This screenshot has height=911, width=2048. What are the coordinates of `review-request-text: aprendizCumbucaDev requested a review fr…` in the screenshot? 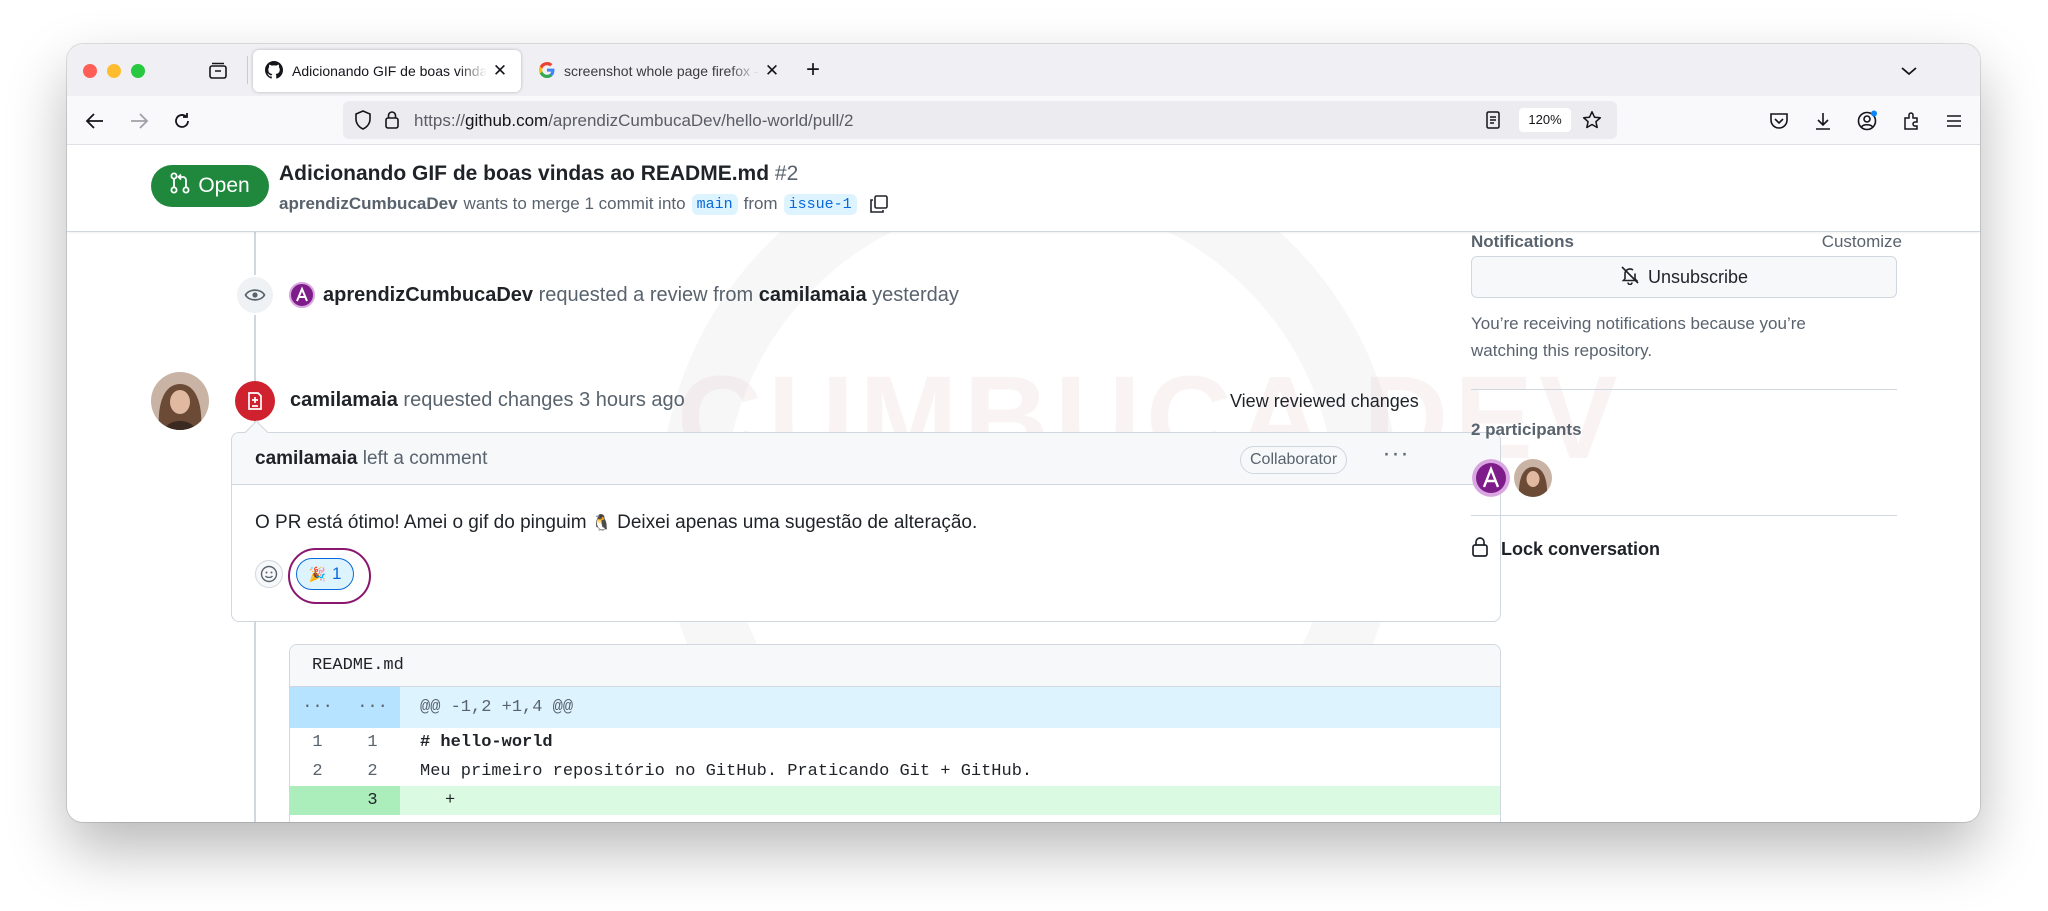 It's located at (641, 295).